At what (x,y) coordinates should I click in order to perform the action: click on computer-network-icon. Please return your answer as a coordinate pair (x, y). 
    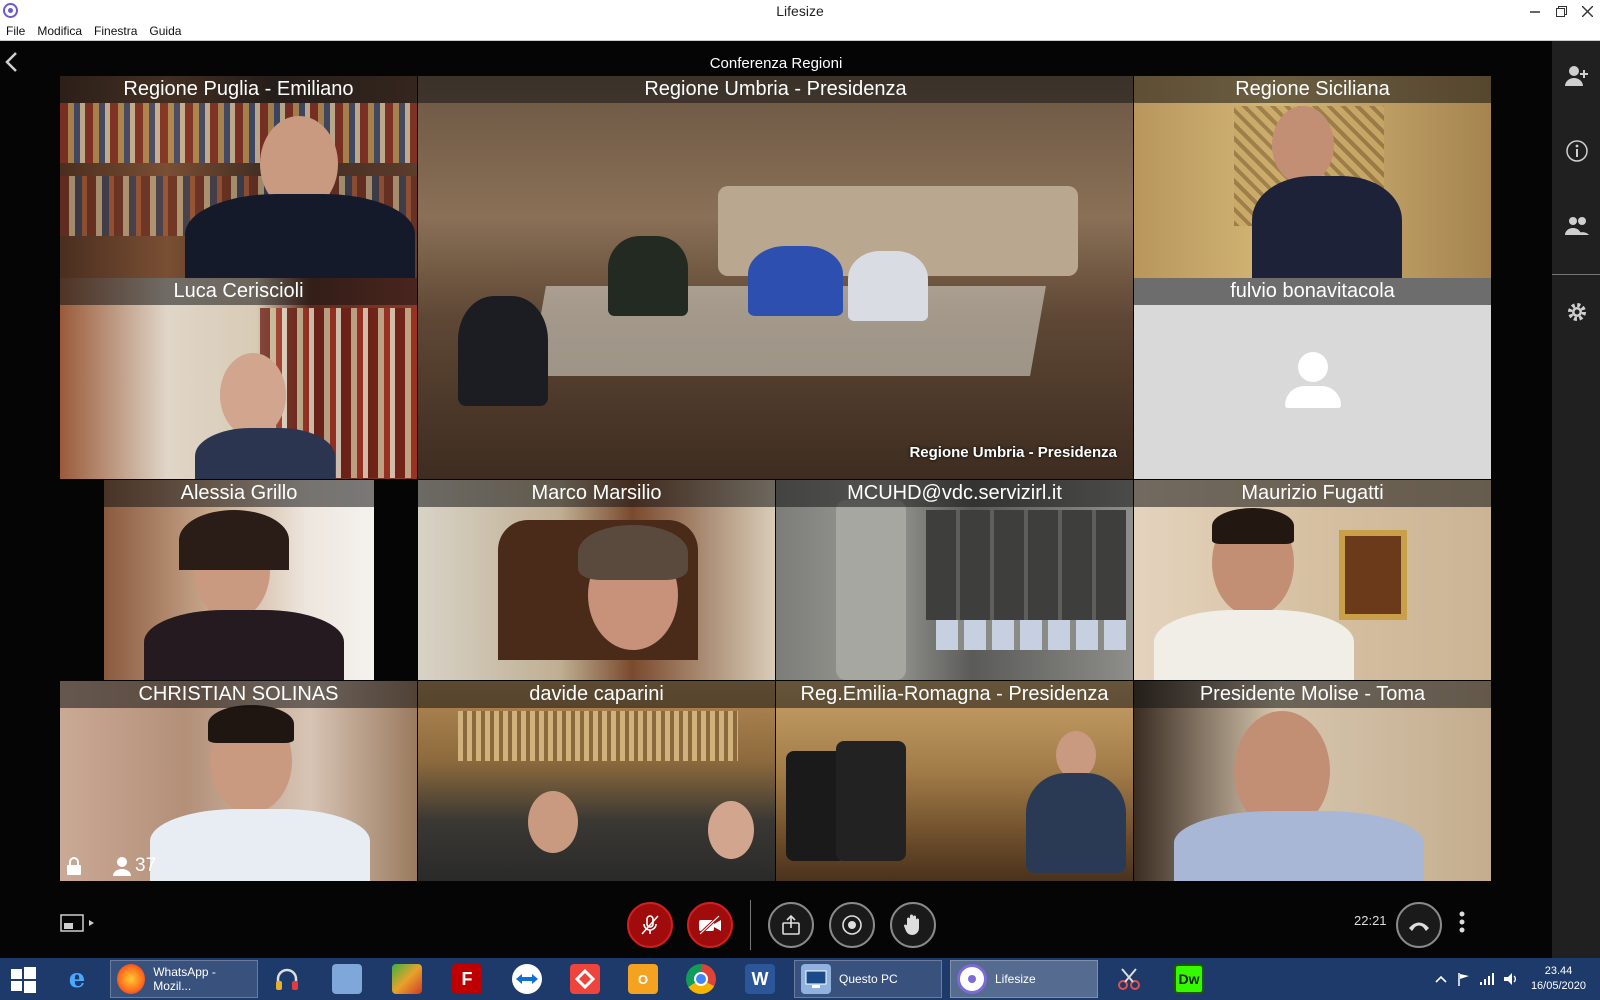
    Looking at the image, I should click on (347, 979).